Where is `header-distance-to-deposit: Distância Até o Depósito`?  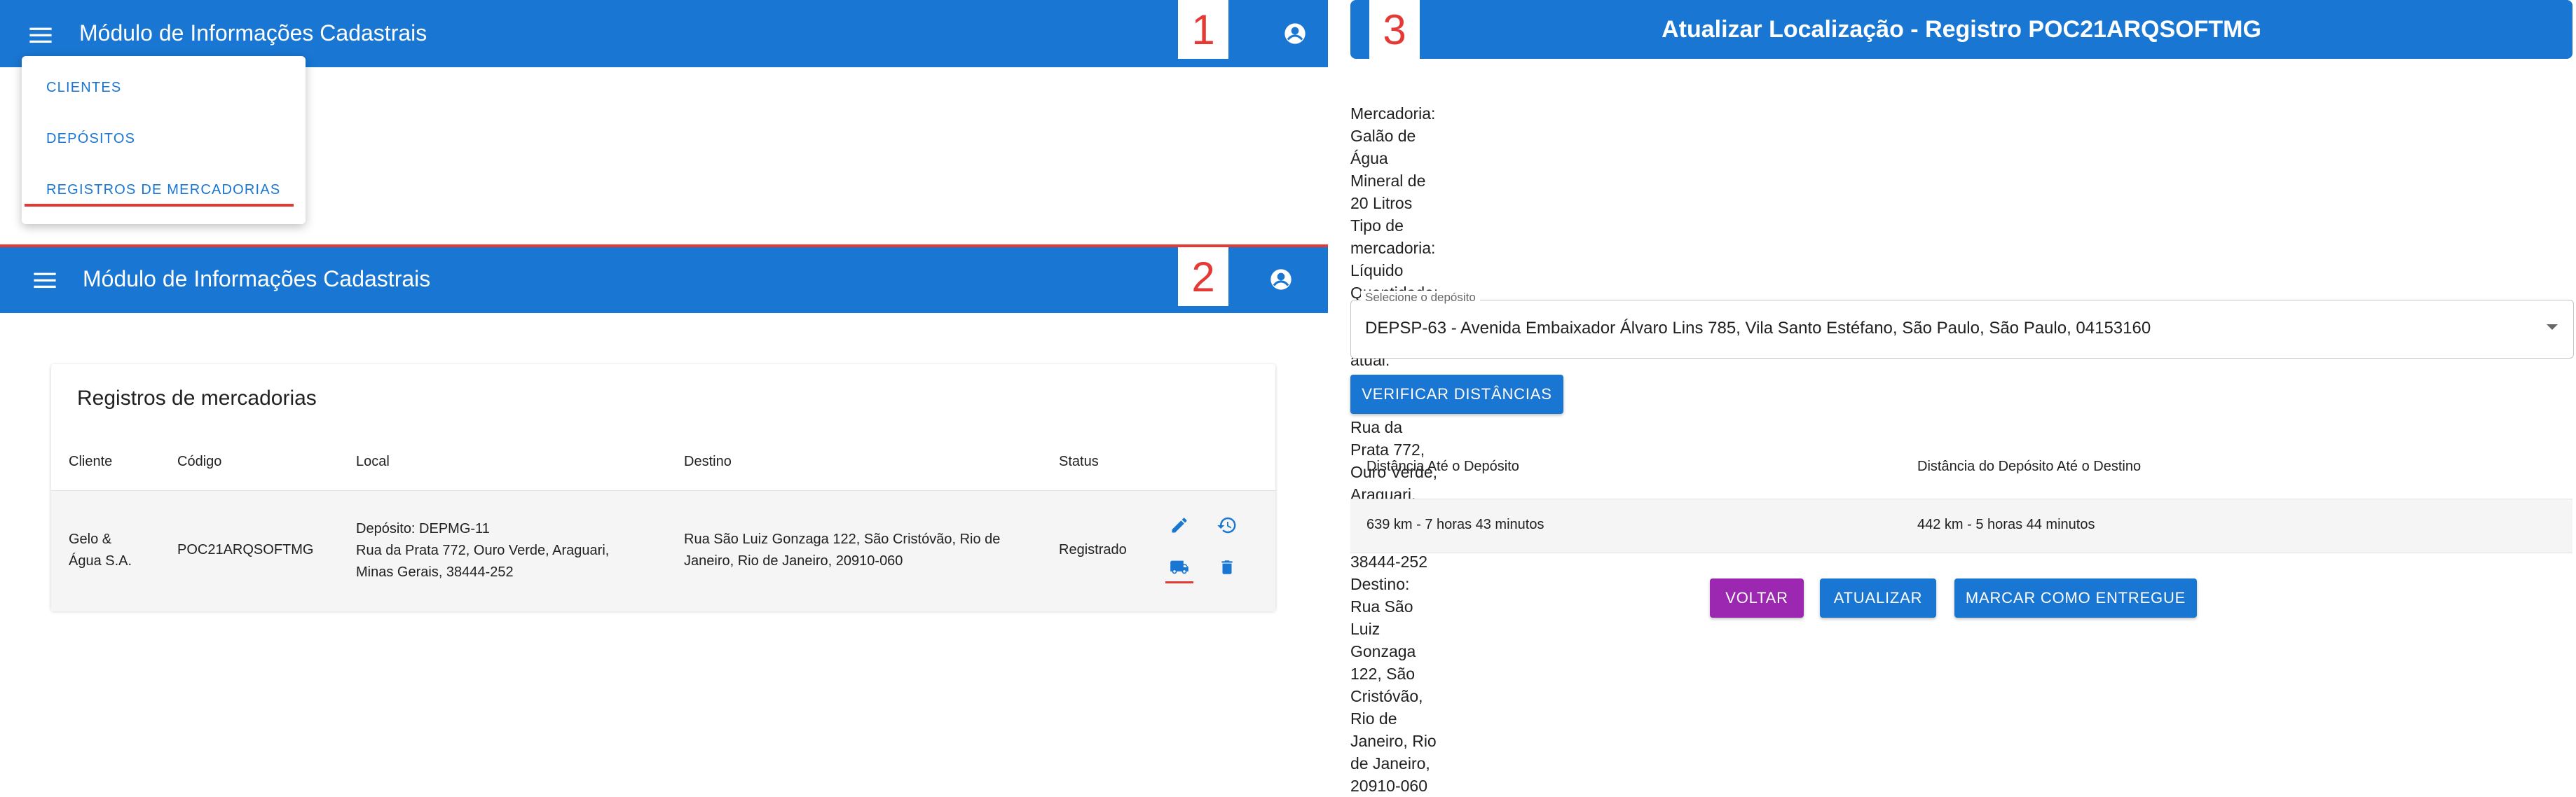 header-distance-to-deposit: Distância Até o Depósito is located at coordinates (1443, 466).